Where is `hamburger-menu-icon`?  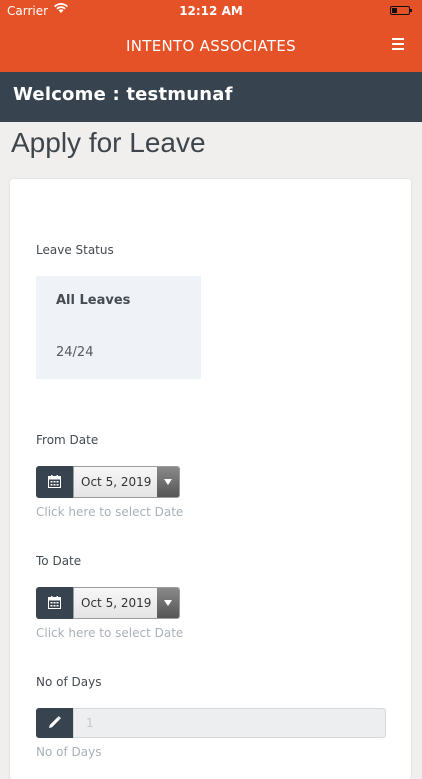
hamburger-menu-icon is located at coordinates (398, 44).